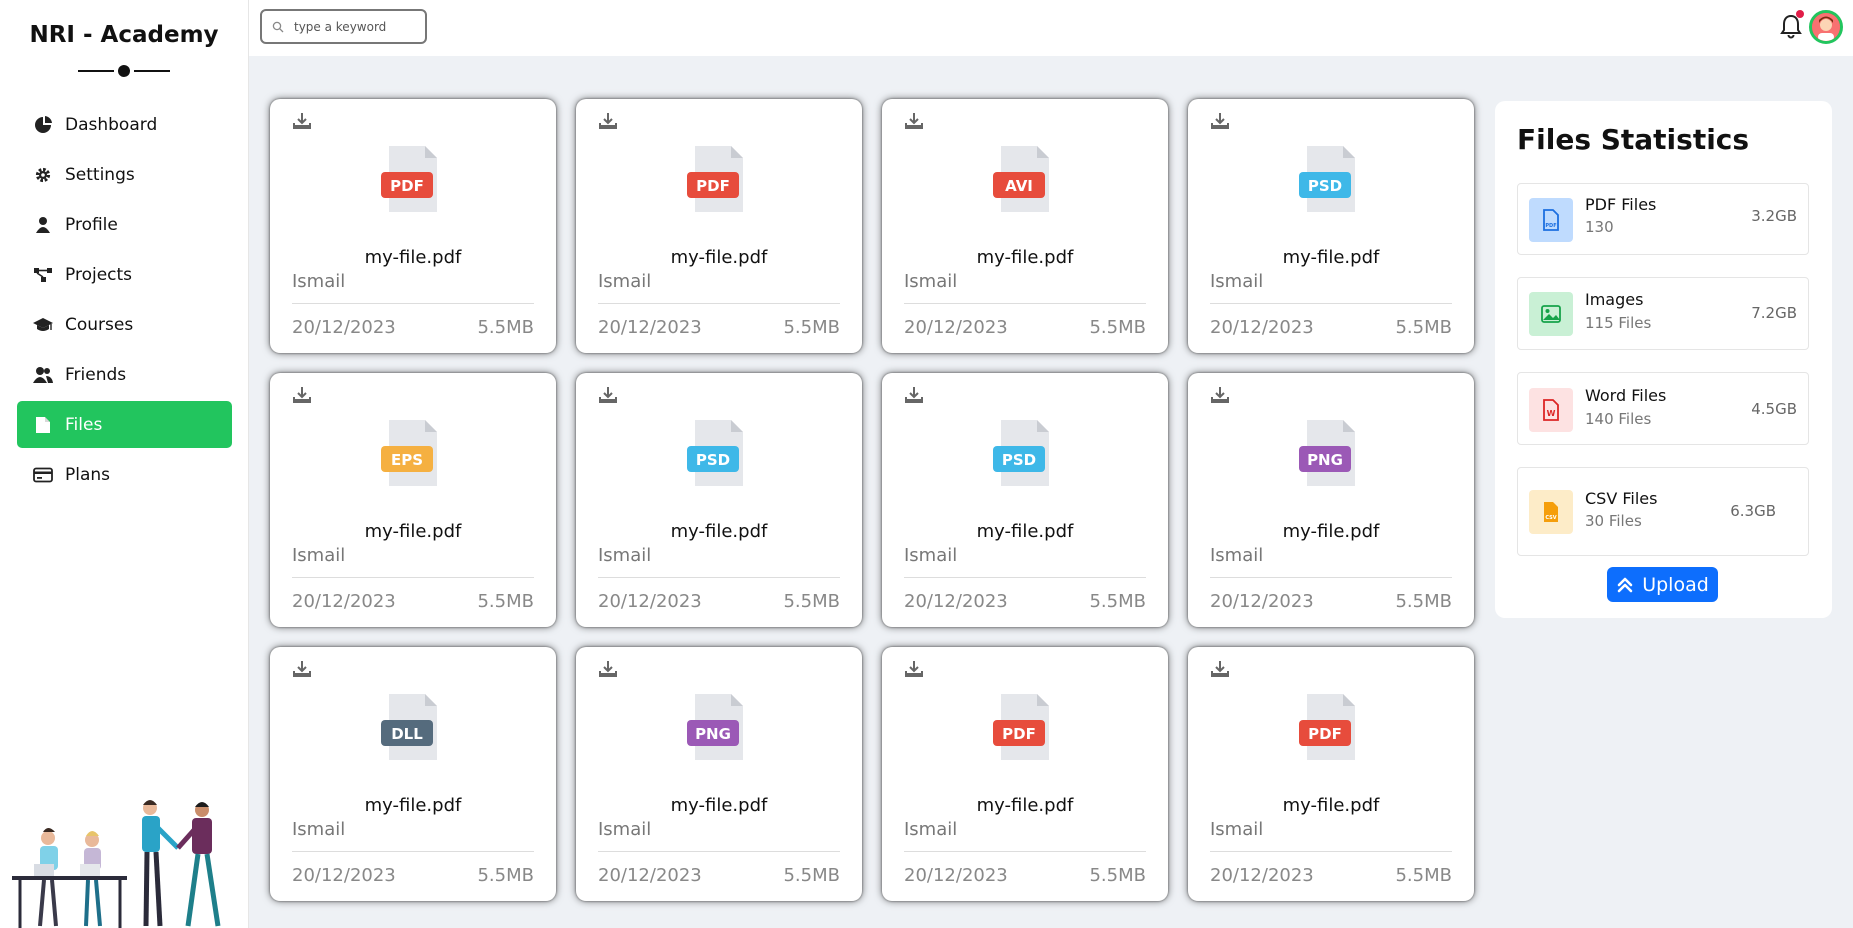 This screenshot has height=928, width=1853. Describe the element at coordinates (43, 275) in the screenshot. I see `diagram-icon` at that location.